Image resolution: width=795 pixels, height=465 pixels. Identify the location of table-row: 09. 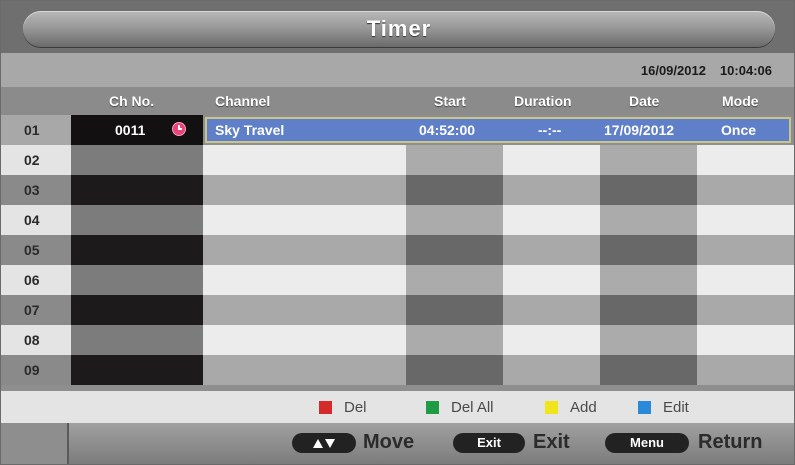
(397, 370).